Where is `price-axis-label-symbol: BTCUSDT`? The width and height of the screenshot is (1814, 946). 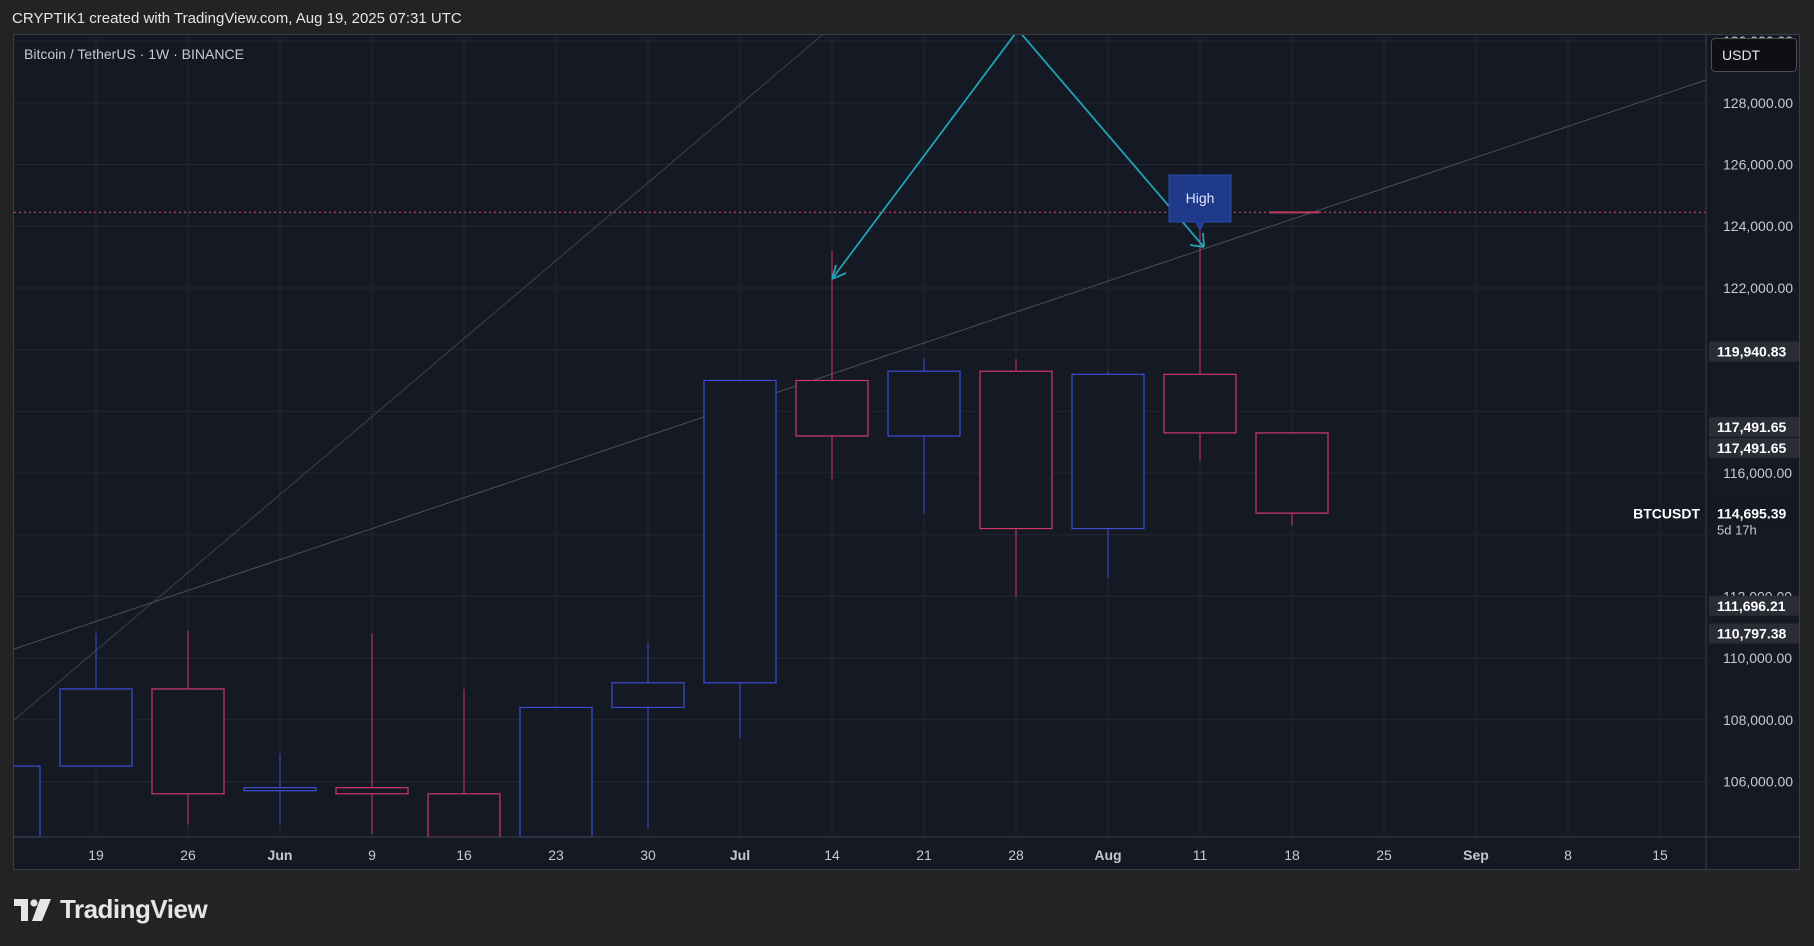 price-axis-label-symbol: BTCUSDT is located at coordinates (1666, 513).